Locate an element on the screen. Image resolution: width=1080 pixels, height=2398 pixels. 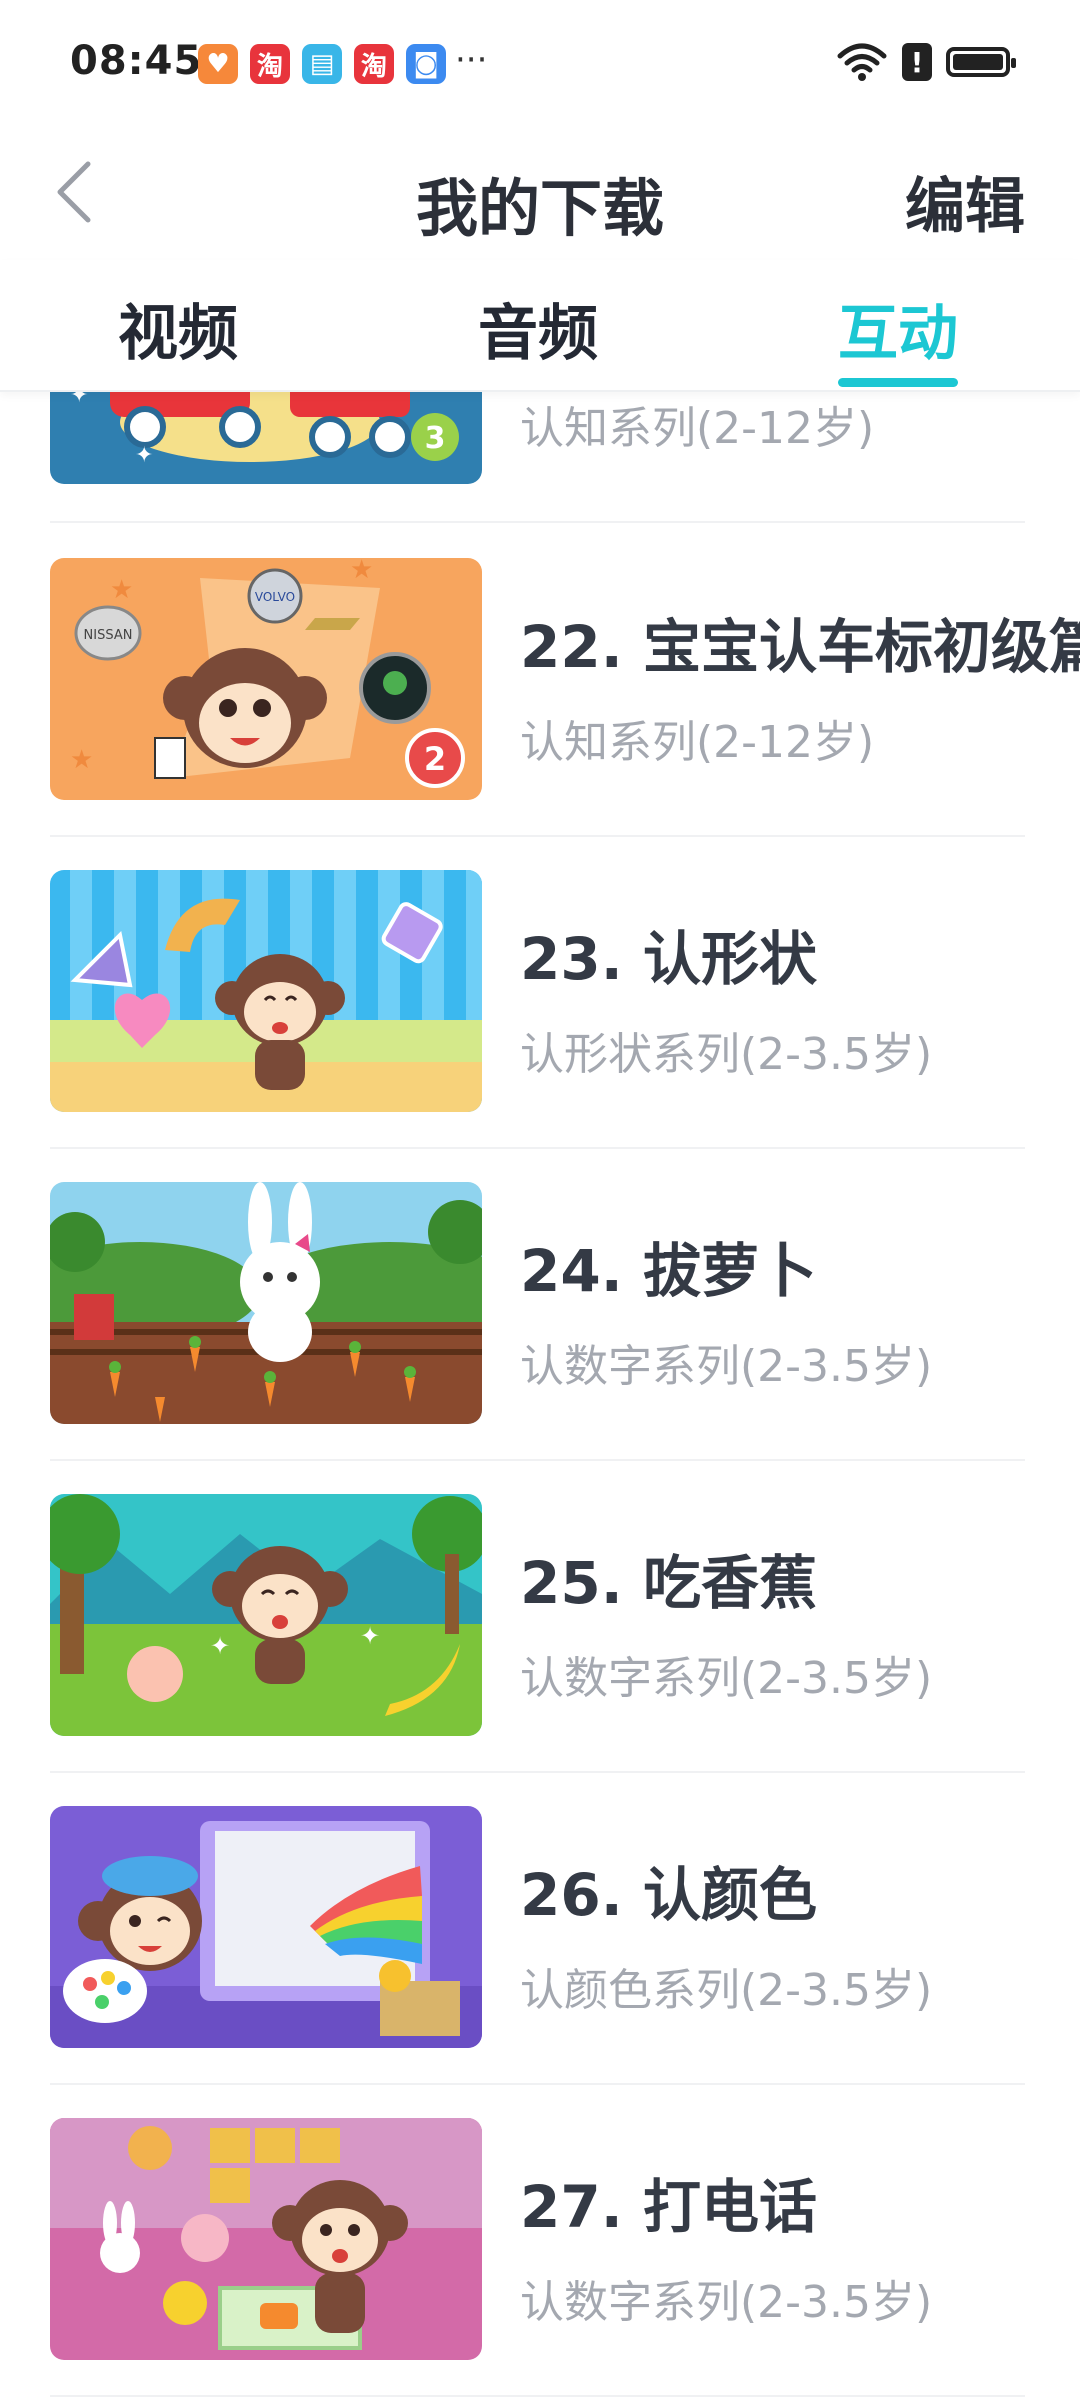
svg-text: NISSAN is located at coordinates (108, 635).